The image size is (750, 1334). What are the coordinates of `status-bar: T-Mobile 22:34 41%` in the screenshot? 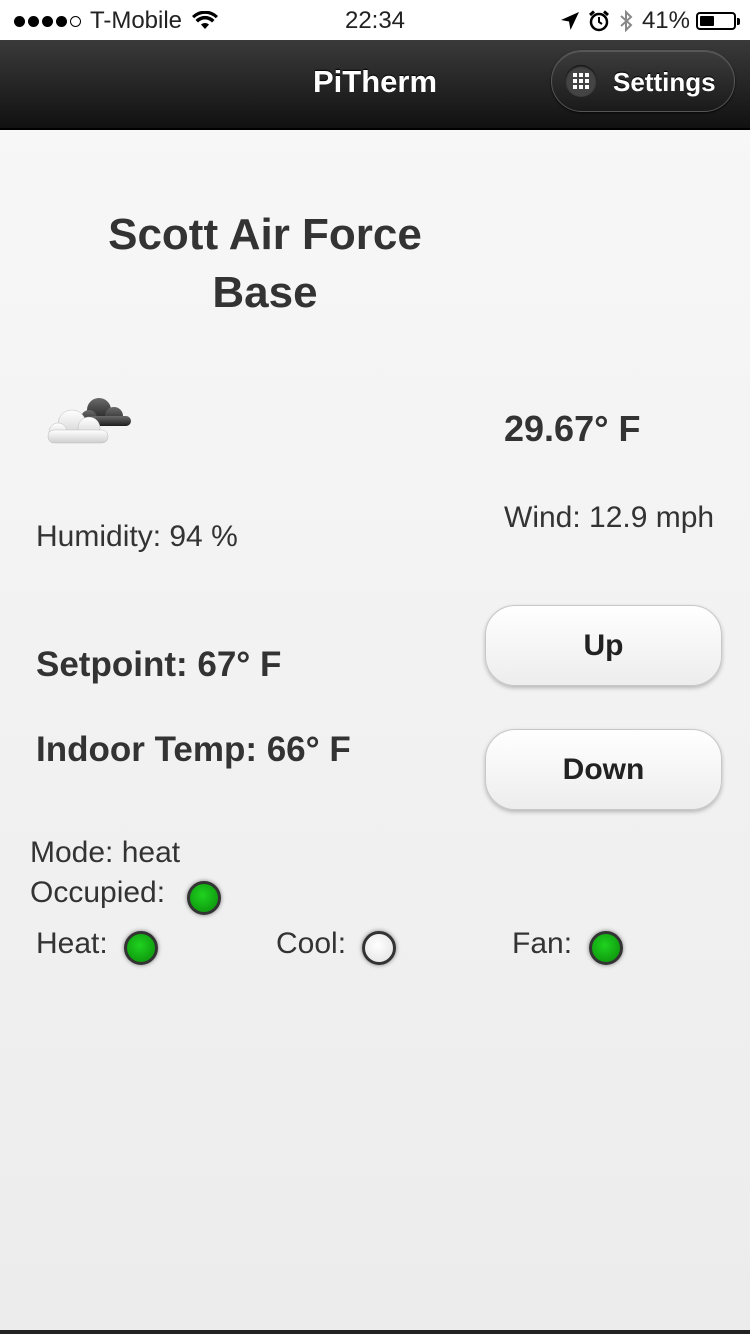 It's located at (375, 20).